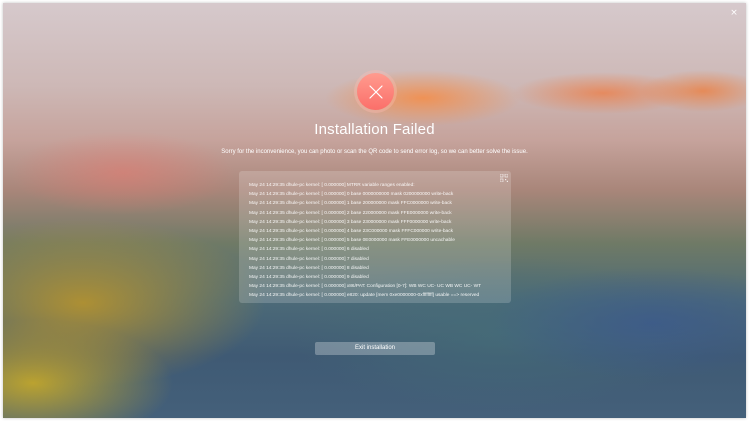  I want to click on error-x-icon, so click(375, 91).